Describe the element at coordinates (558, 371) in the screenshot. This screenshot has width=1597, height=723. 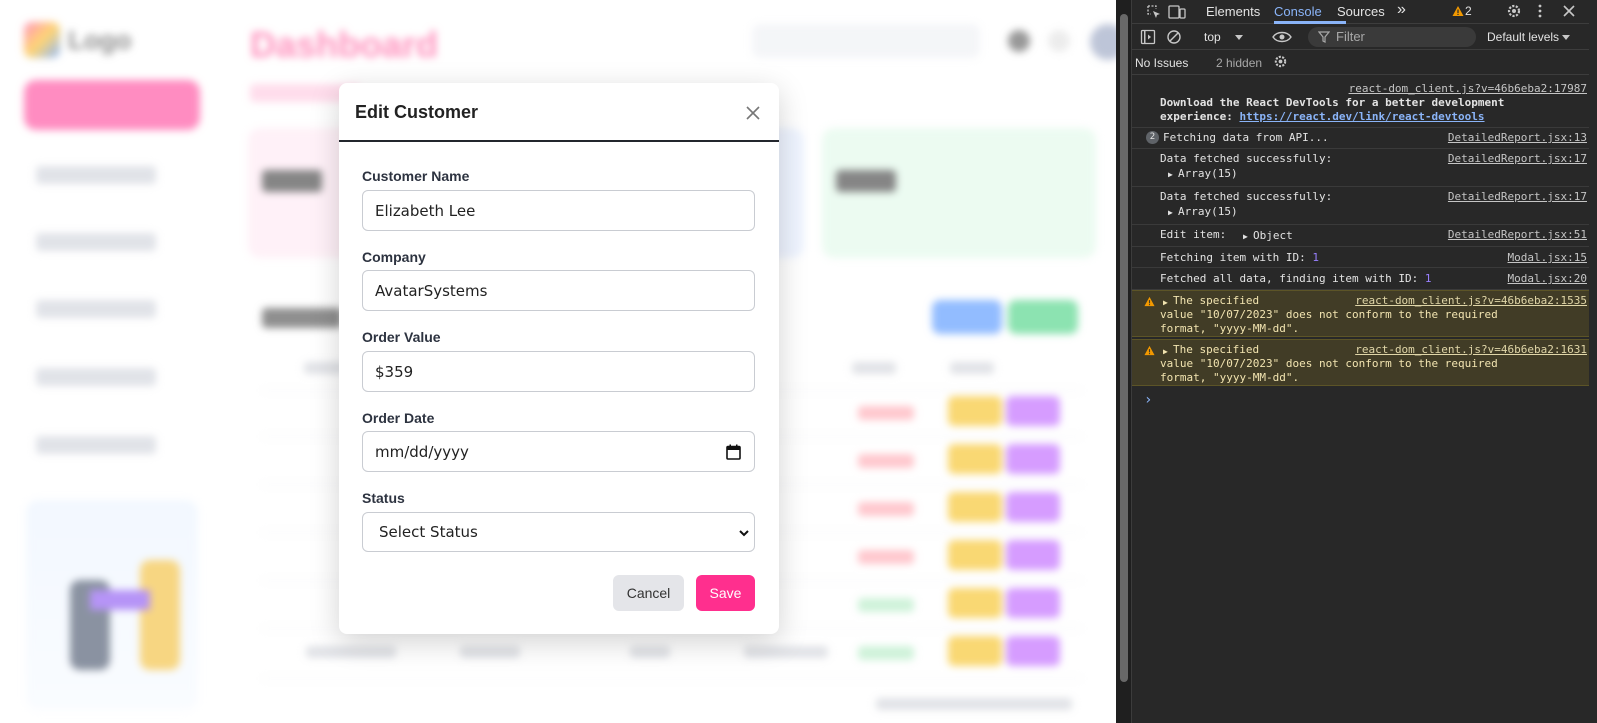
I see `order-value-input: $359` at that location.